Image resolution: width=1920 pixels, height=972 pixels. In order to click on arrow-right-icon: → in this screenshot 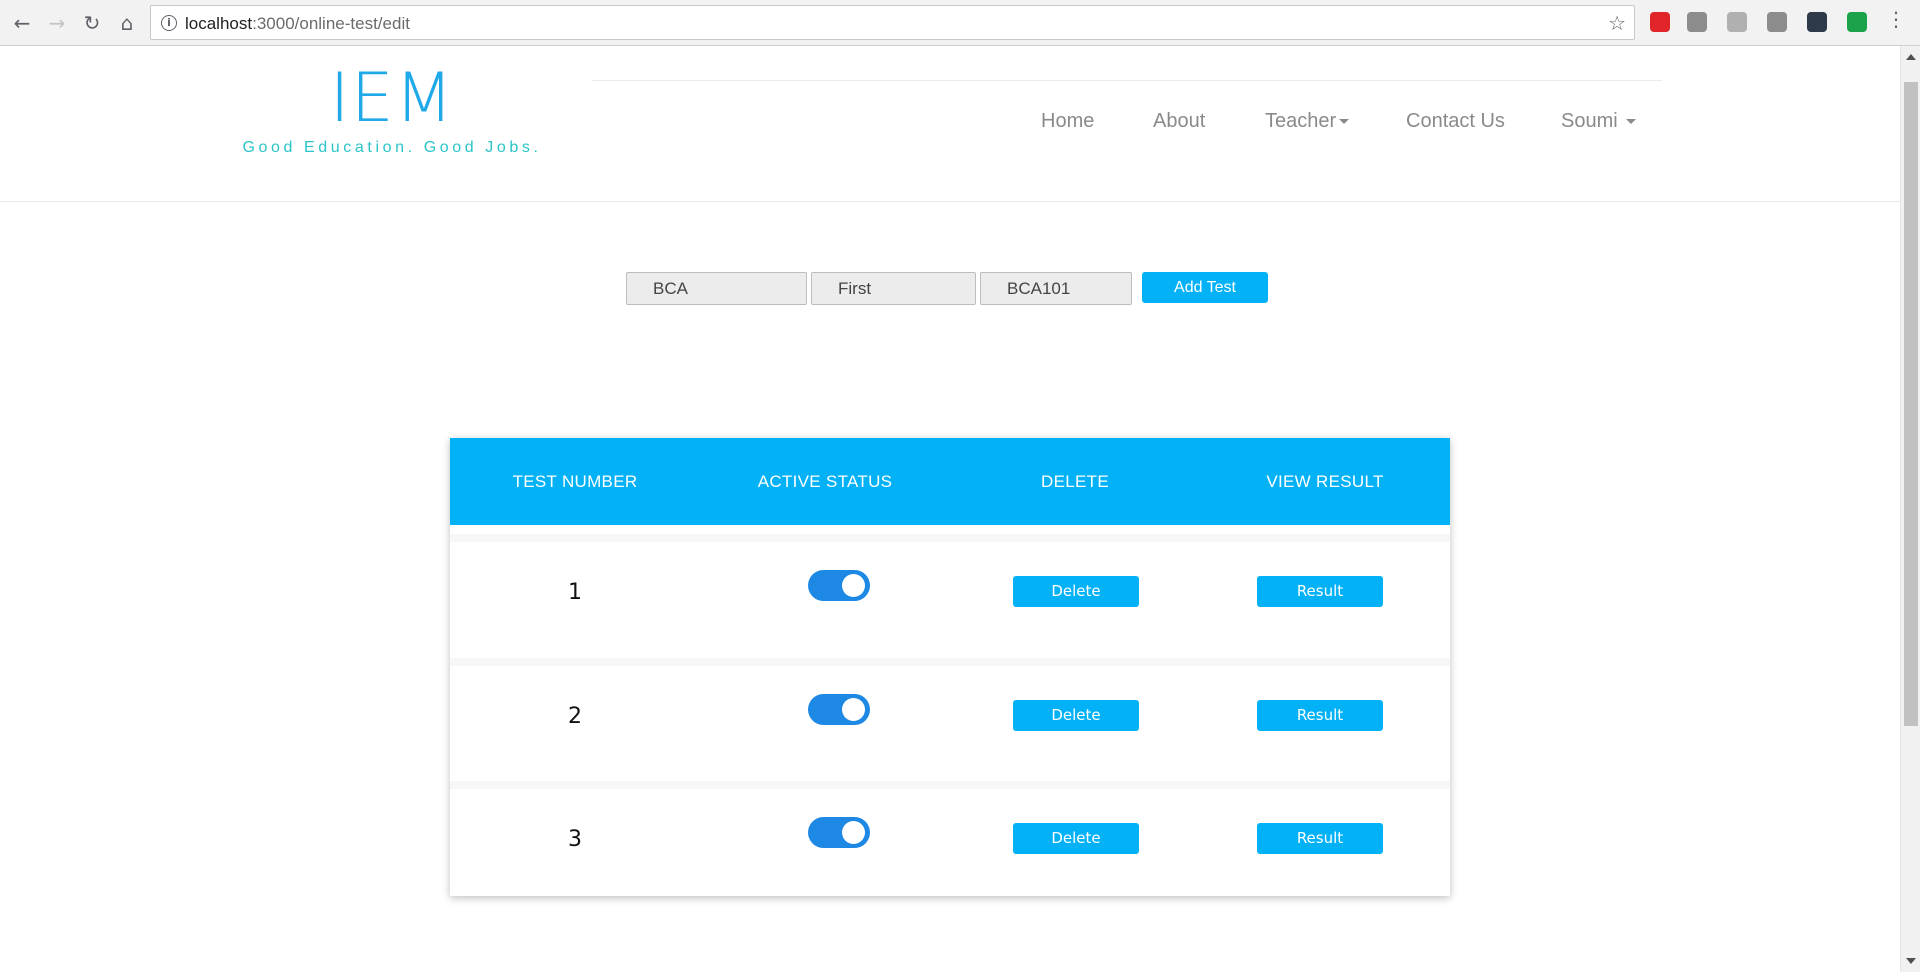, I will do `click(57, 23)`.